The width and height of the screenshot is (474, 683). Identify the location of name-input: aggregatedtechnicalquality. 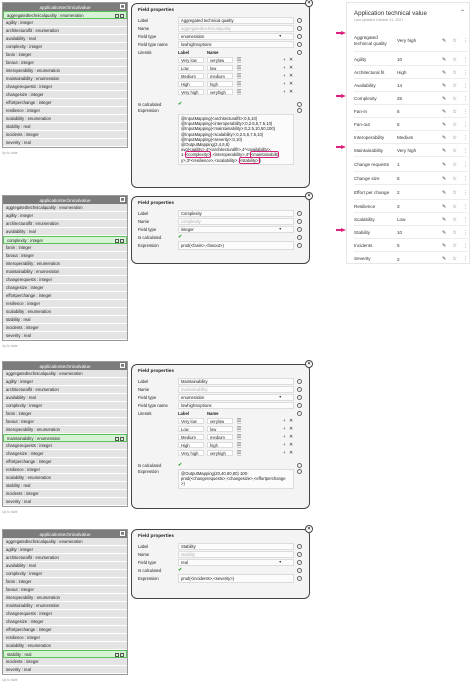
(236, 28).